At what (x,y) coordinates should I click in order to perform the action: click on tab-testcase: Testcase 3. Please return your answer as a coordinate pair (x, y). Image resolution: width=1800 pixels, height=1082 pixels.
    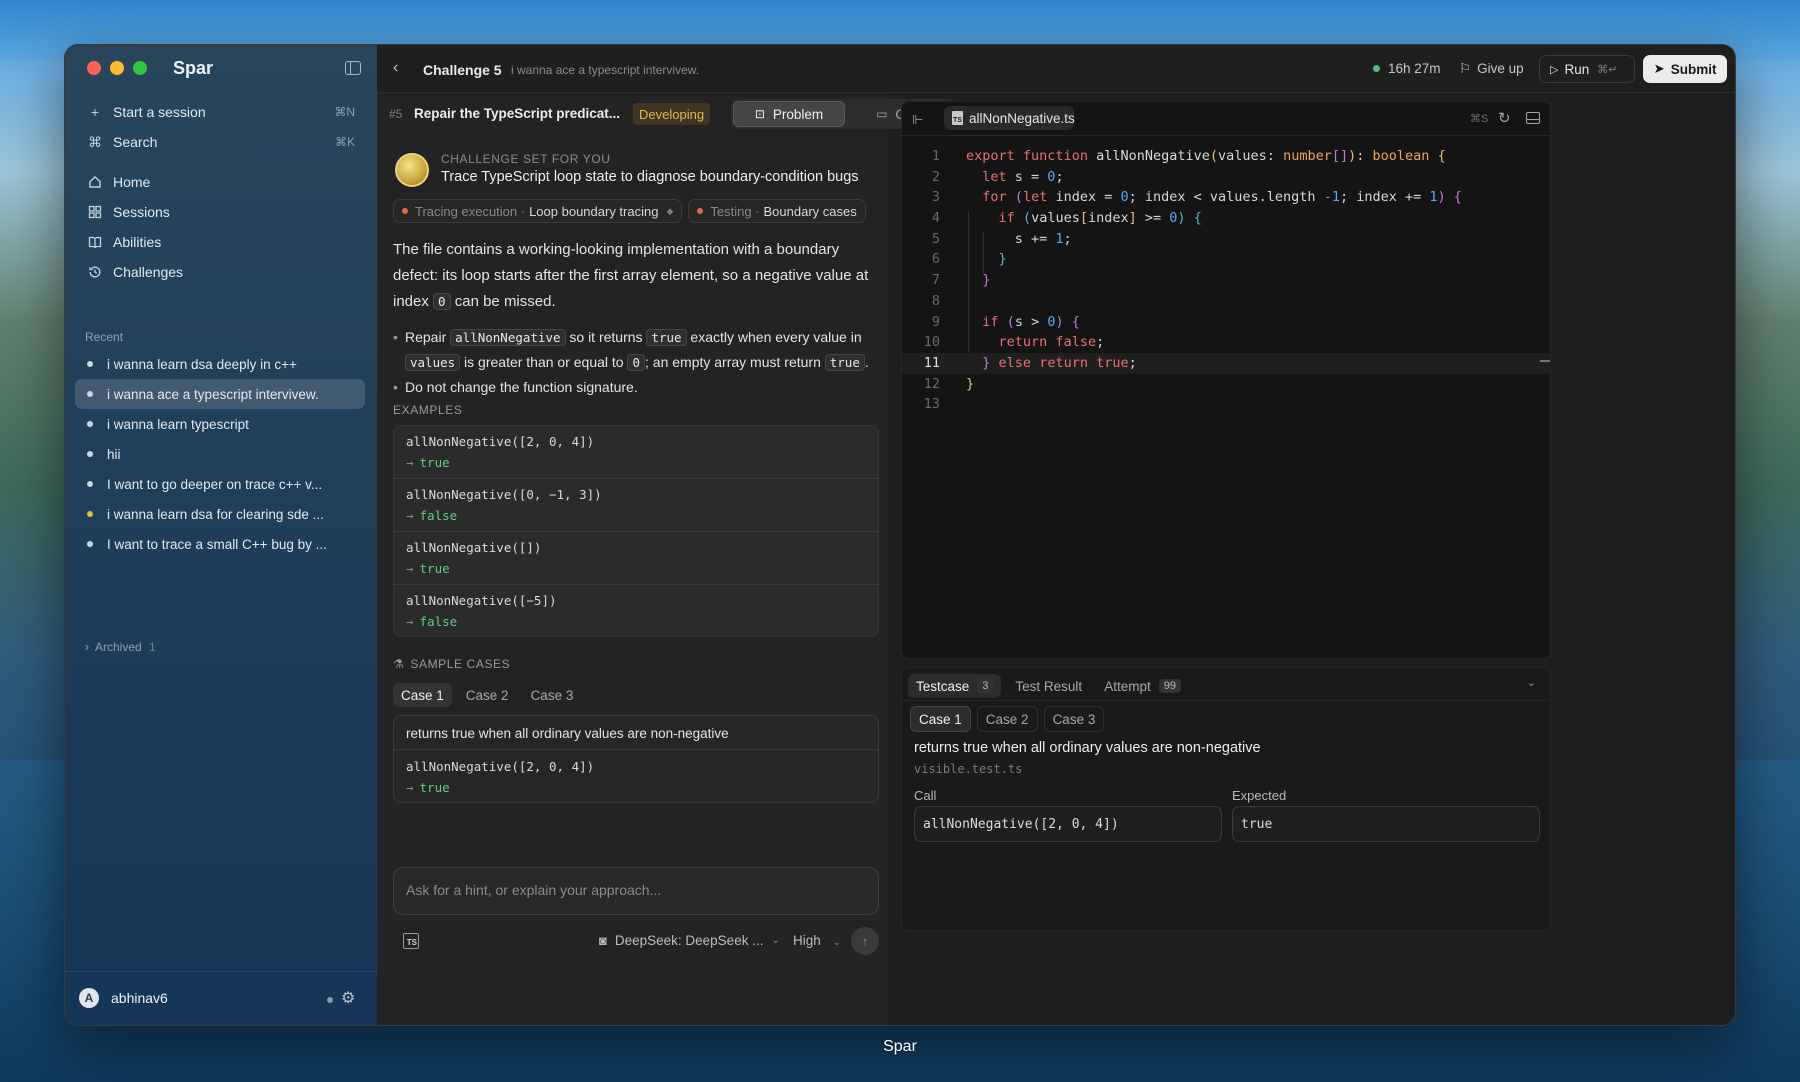
    Looking at the image, I should click on (955, 686).